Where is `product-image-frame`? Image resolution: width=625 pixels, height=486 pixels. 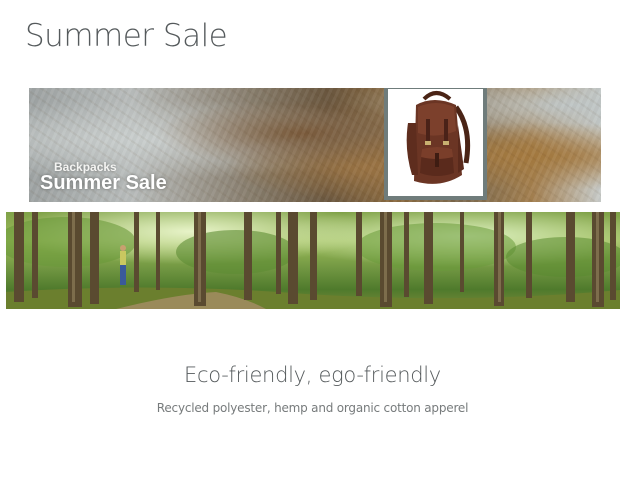
product-image-frame is located at coordinates (435, 144).